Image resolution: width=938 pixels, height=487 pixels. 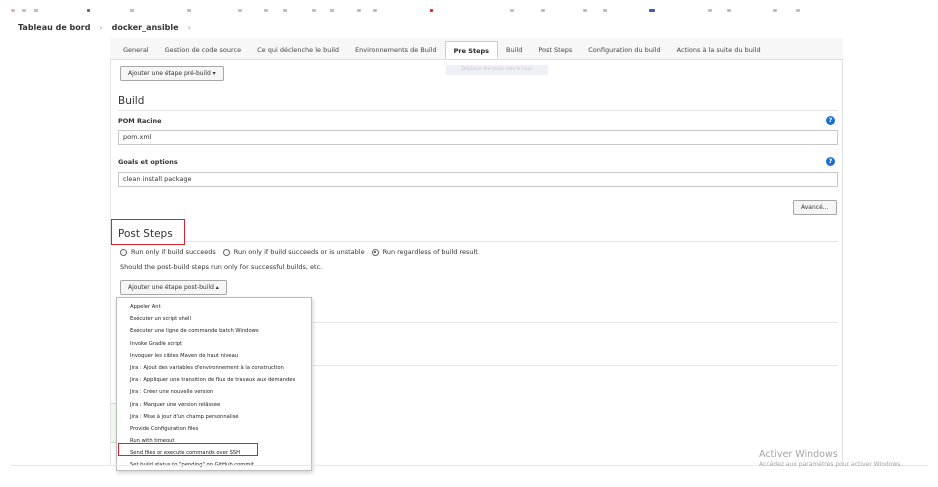 I want to click on menu-item-shell: Exécuter un script shell, so click(x=214, y=319).